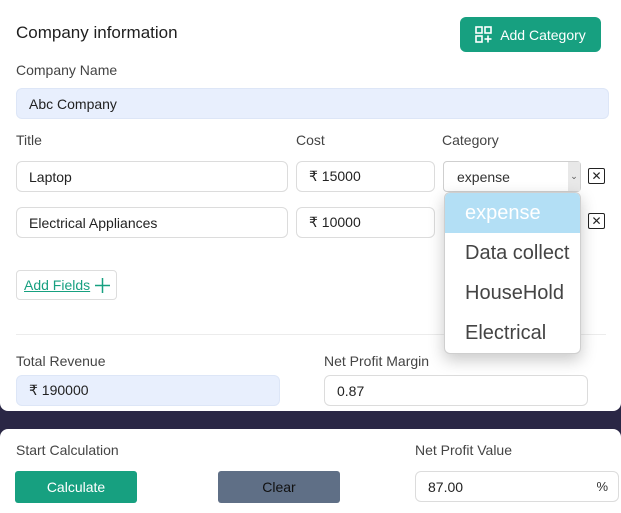 The width and height of the screenshot is (621, 513). What do you see at coordinates (470, 140) in the screenshot?
I see `category-column-label: Category` at bounding box center [470, 140].